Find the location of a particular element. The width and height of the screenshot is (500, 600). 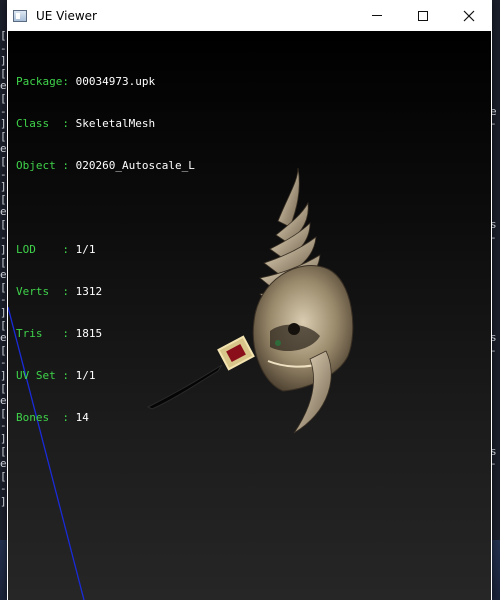

window-title: UE Viewer is located at coordinates (66, 15).